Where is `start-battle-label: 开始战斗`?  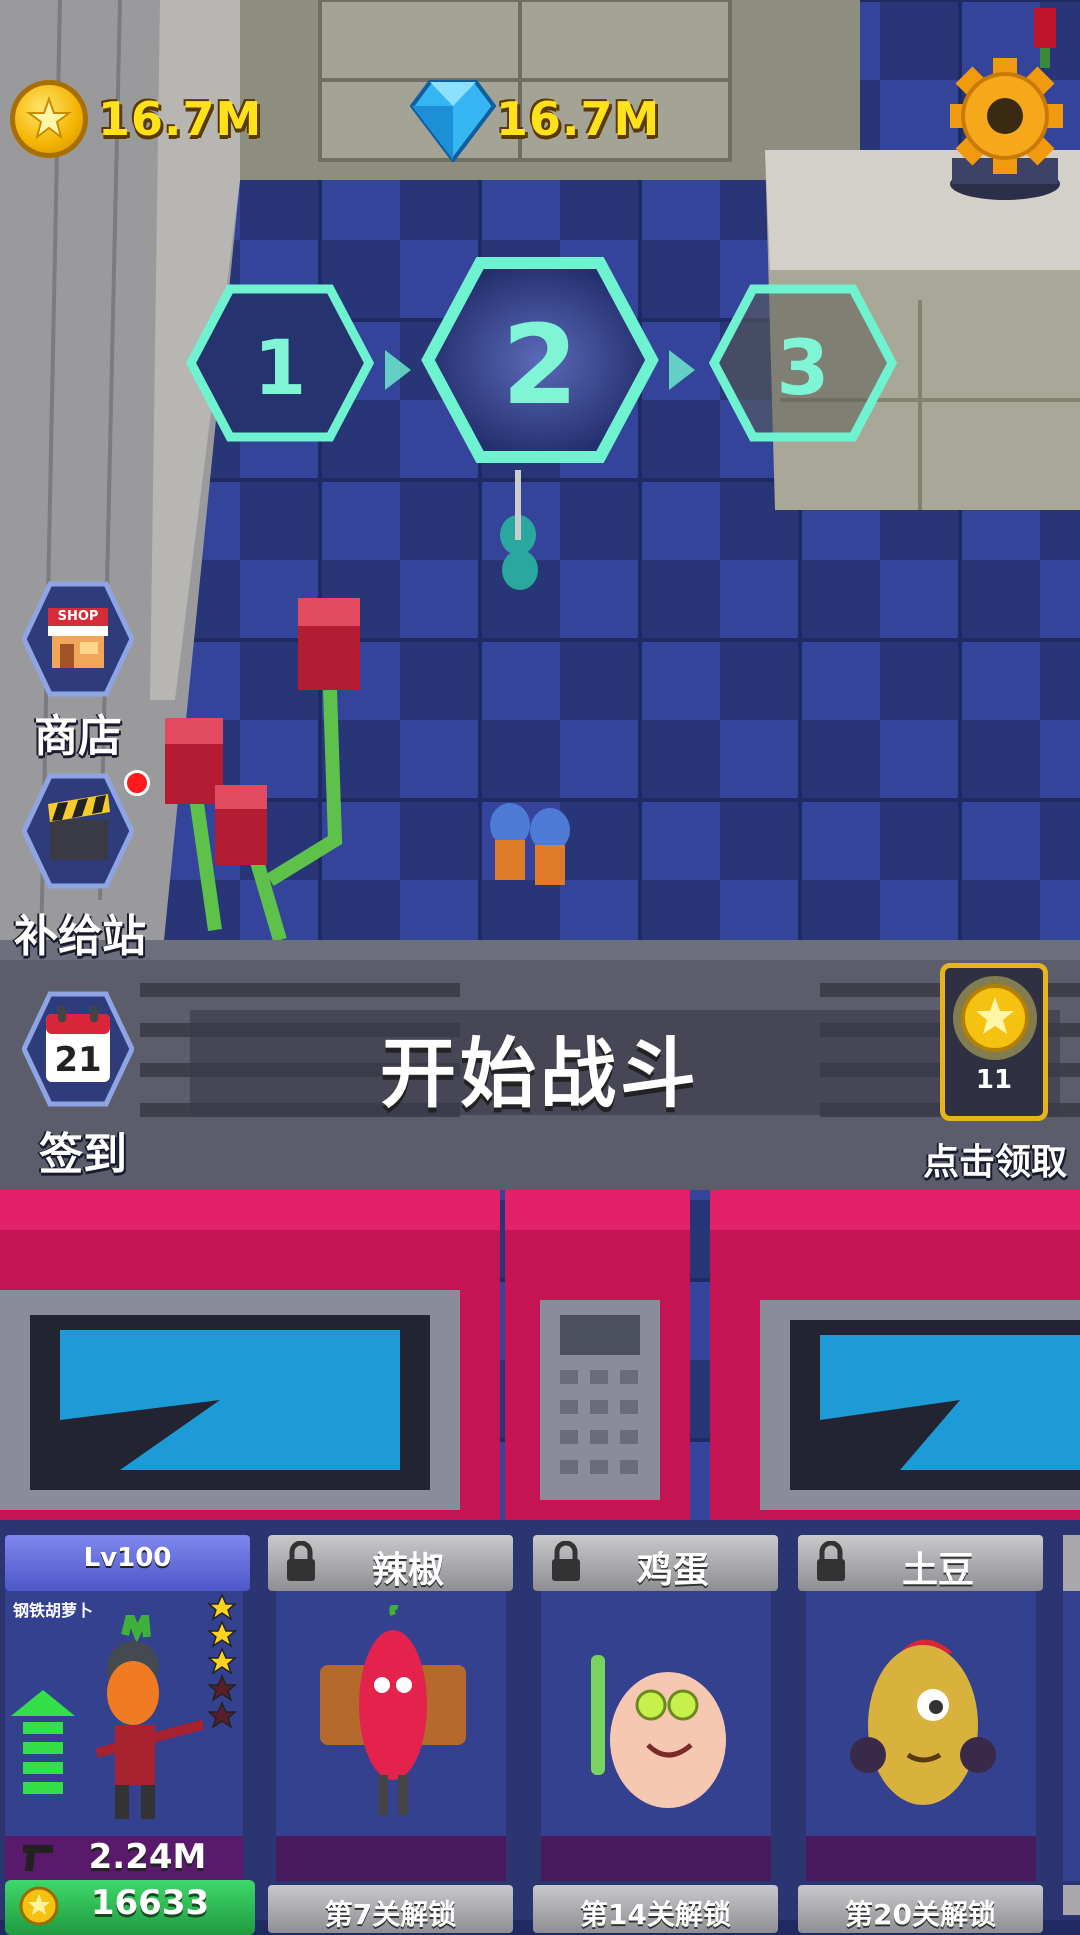
start-battle-label: 开始战斗 is located at coordinates (540, 1073).